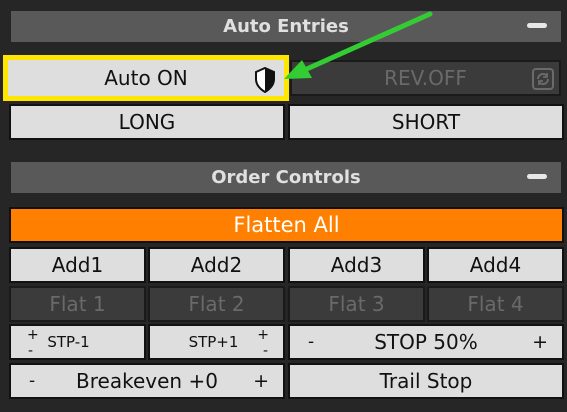 This screenshot has width=567, height=412. What do you see at coordinates (358, 45) in the screenshot?
I see `arrow-icon` at bounding box center [358, 45].